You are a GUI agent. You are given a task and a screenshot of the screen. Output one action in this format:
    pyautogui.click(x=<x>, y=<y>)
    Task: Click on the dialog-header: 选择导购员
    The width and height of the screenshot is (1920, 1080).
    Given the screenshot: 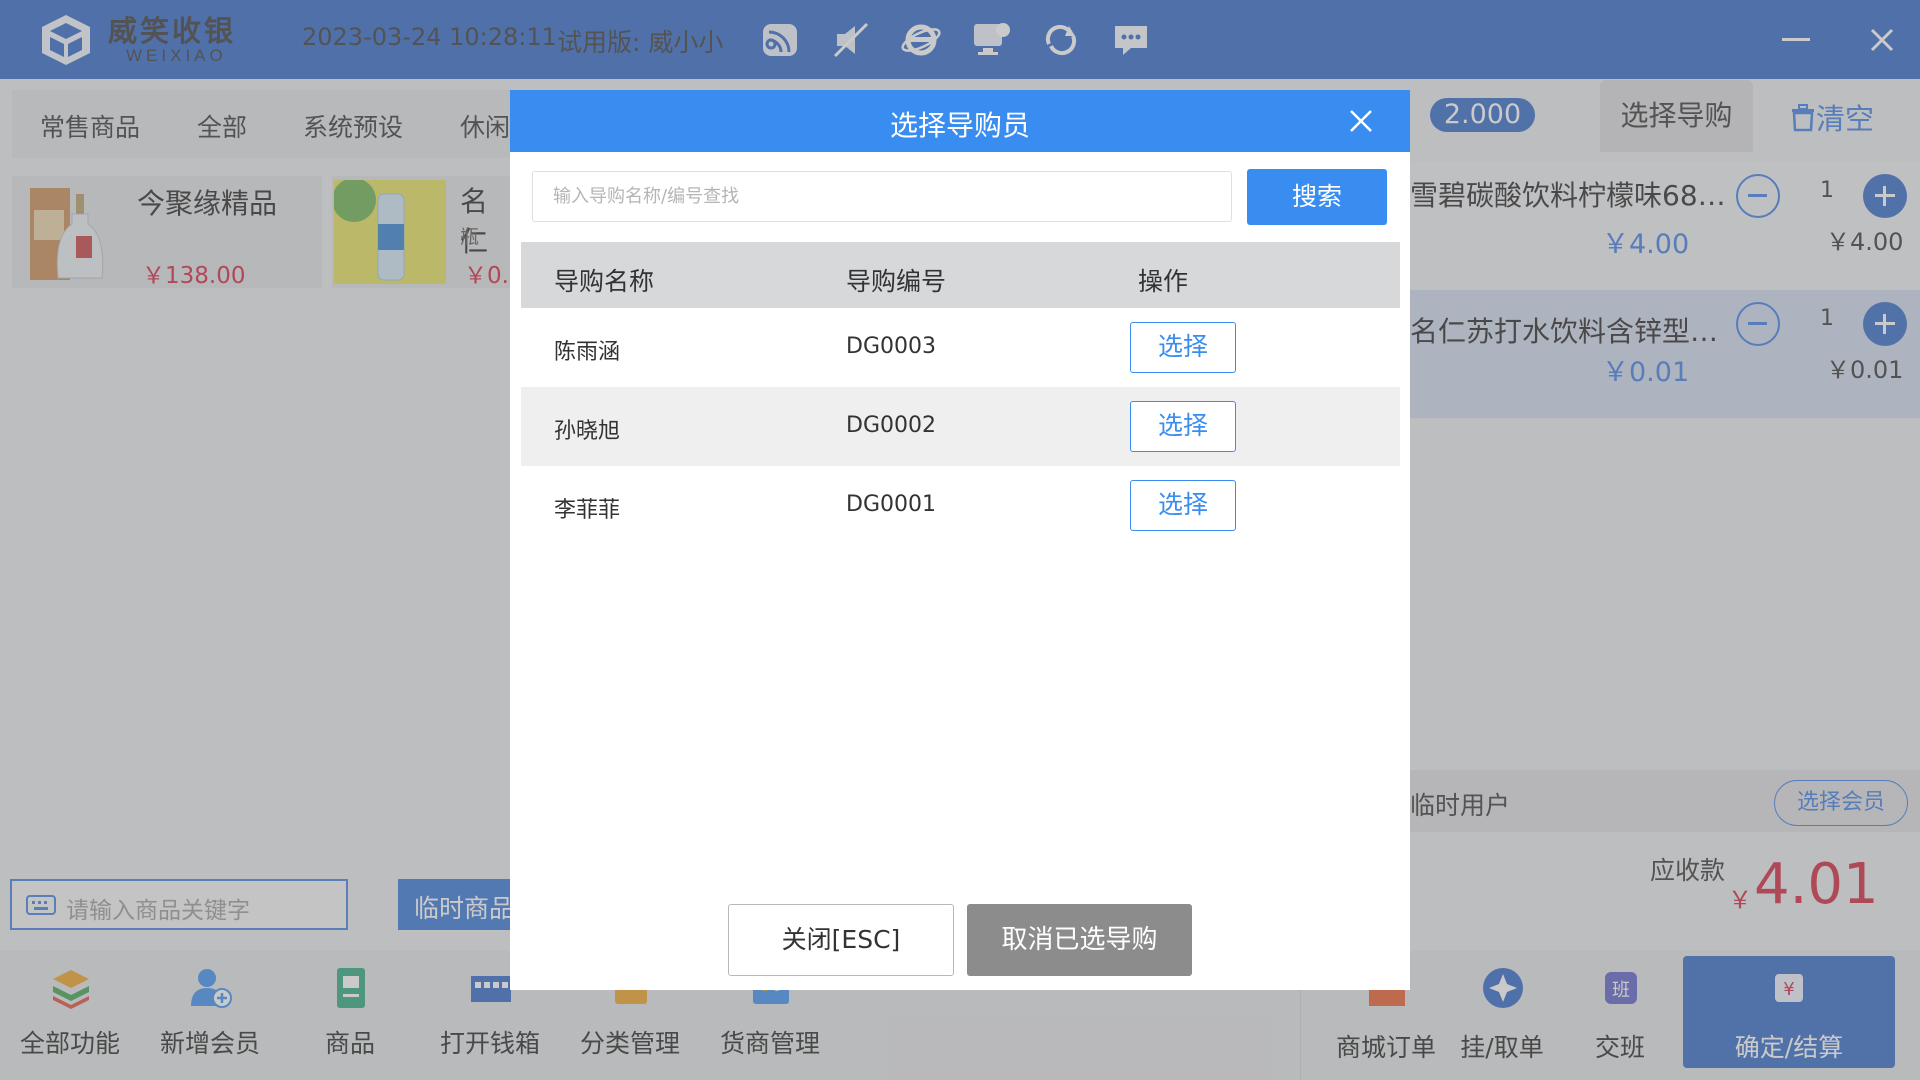 What is the action you would take?
    pyautogui.click(x=960, y=121)
    